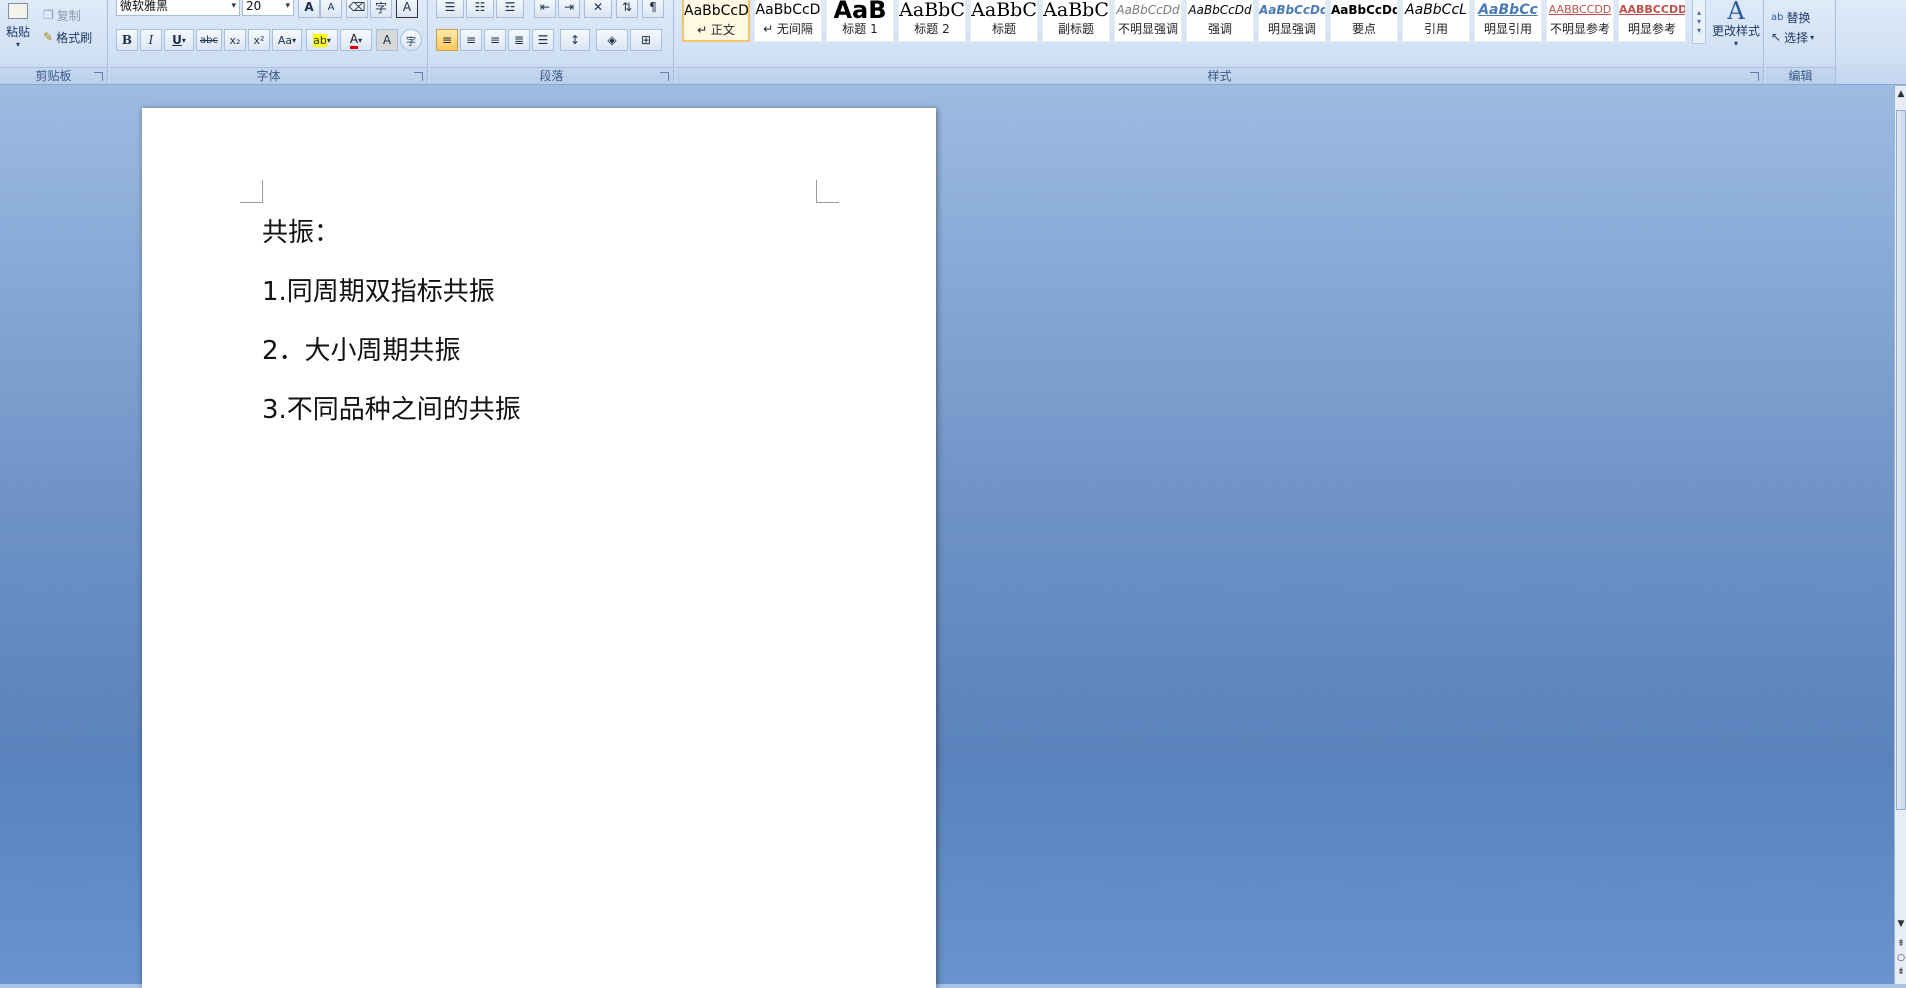  I want to click on clipboard-group: 粘贴 ▾ ❐ 复制 ✎ 格式刷 剪贴板, so click(54, 42).